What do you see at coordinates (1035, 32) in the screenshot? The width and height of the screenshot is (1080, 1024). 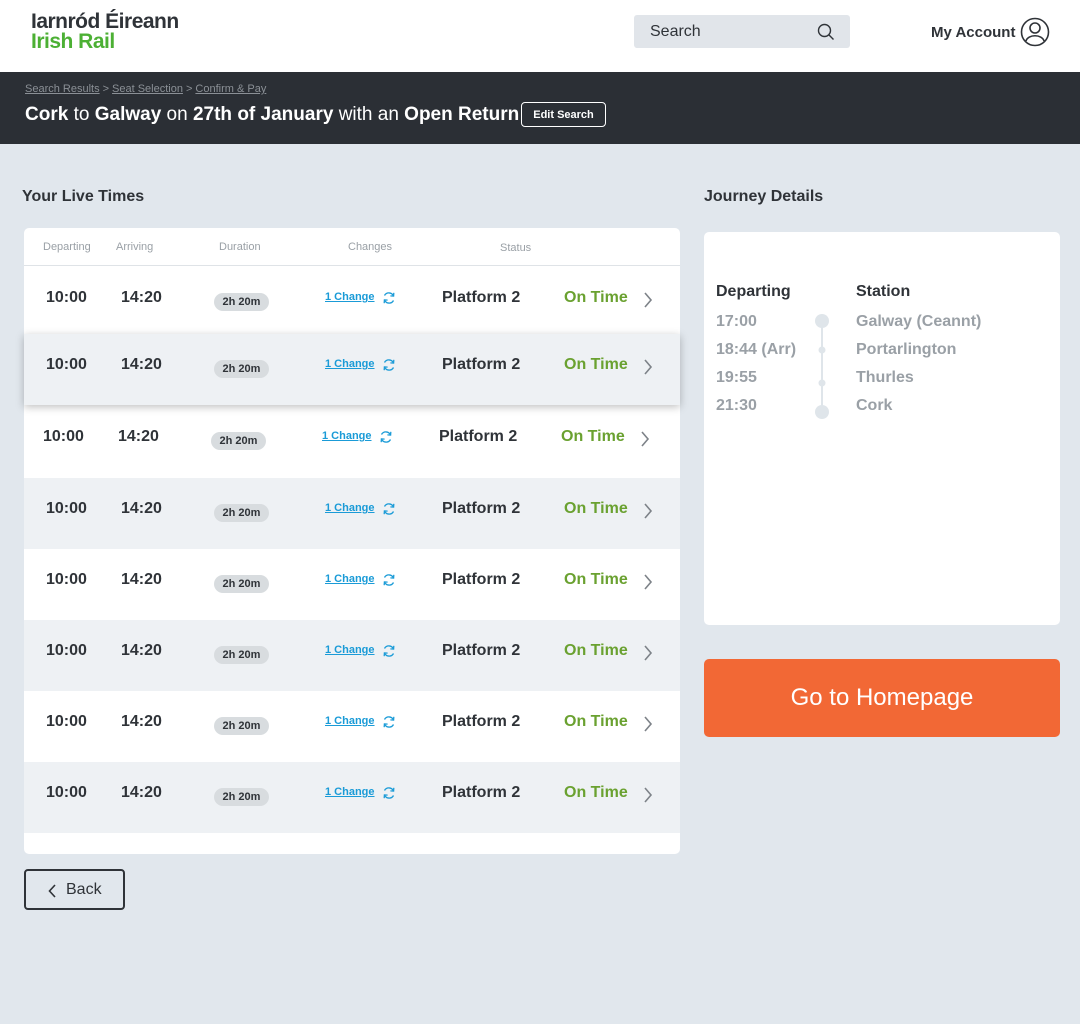 I see `user-circle-icon` at bounding box center [1035, 32].